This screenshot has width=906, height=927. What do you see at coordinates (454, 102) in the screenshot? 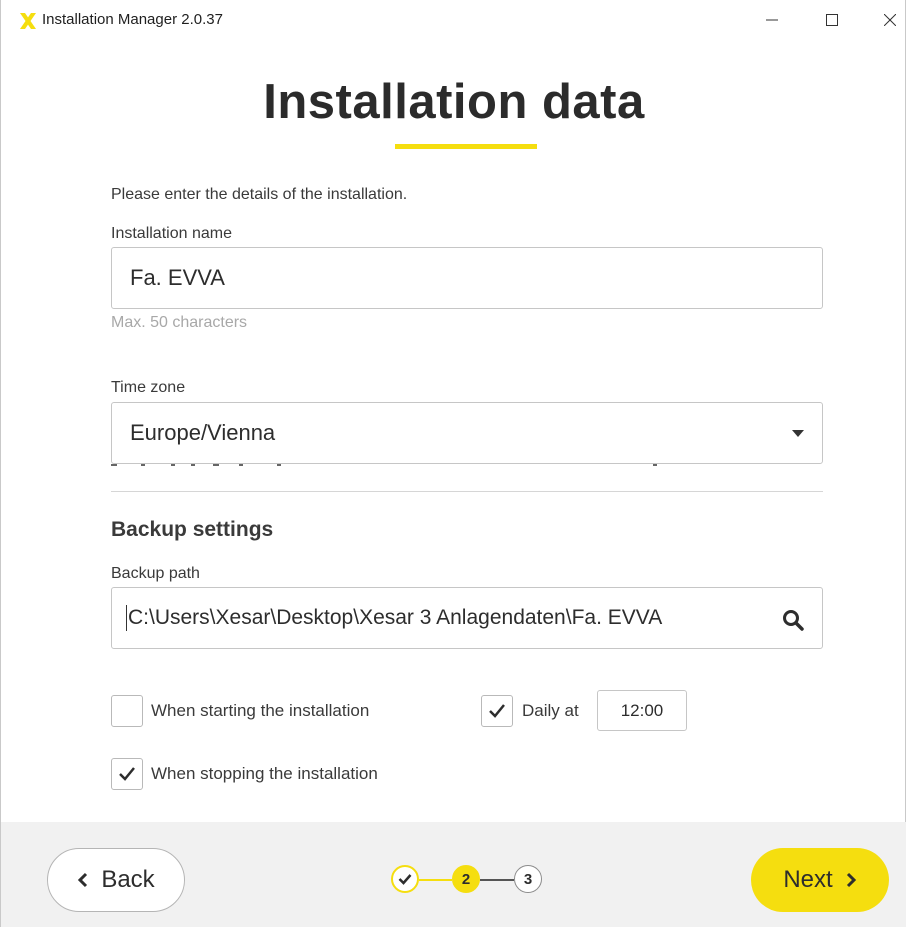
I see `page-title: Installation data` at bounding box center [454, 102].